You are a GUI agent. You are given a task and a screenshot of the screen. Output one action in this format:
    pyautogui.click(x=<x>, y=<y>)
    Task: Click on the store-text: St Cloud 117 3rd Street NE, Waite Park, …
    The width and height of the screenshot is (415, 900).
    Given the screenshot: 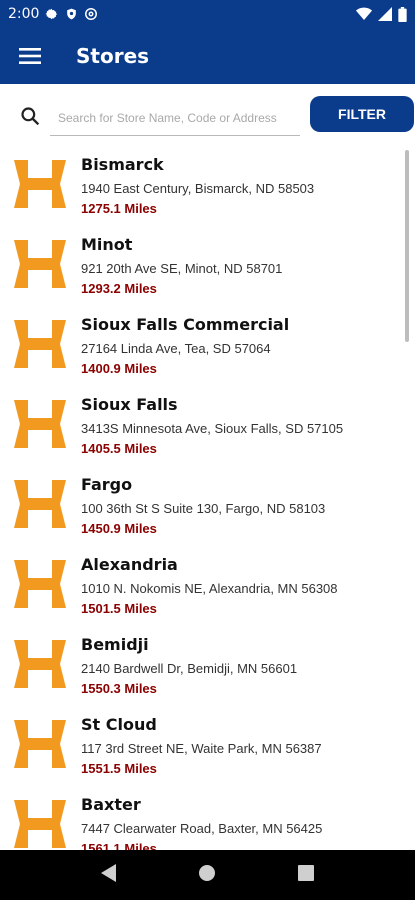 What is the action you would take?
    pyautogui.click(x=201, y=746)
    